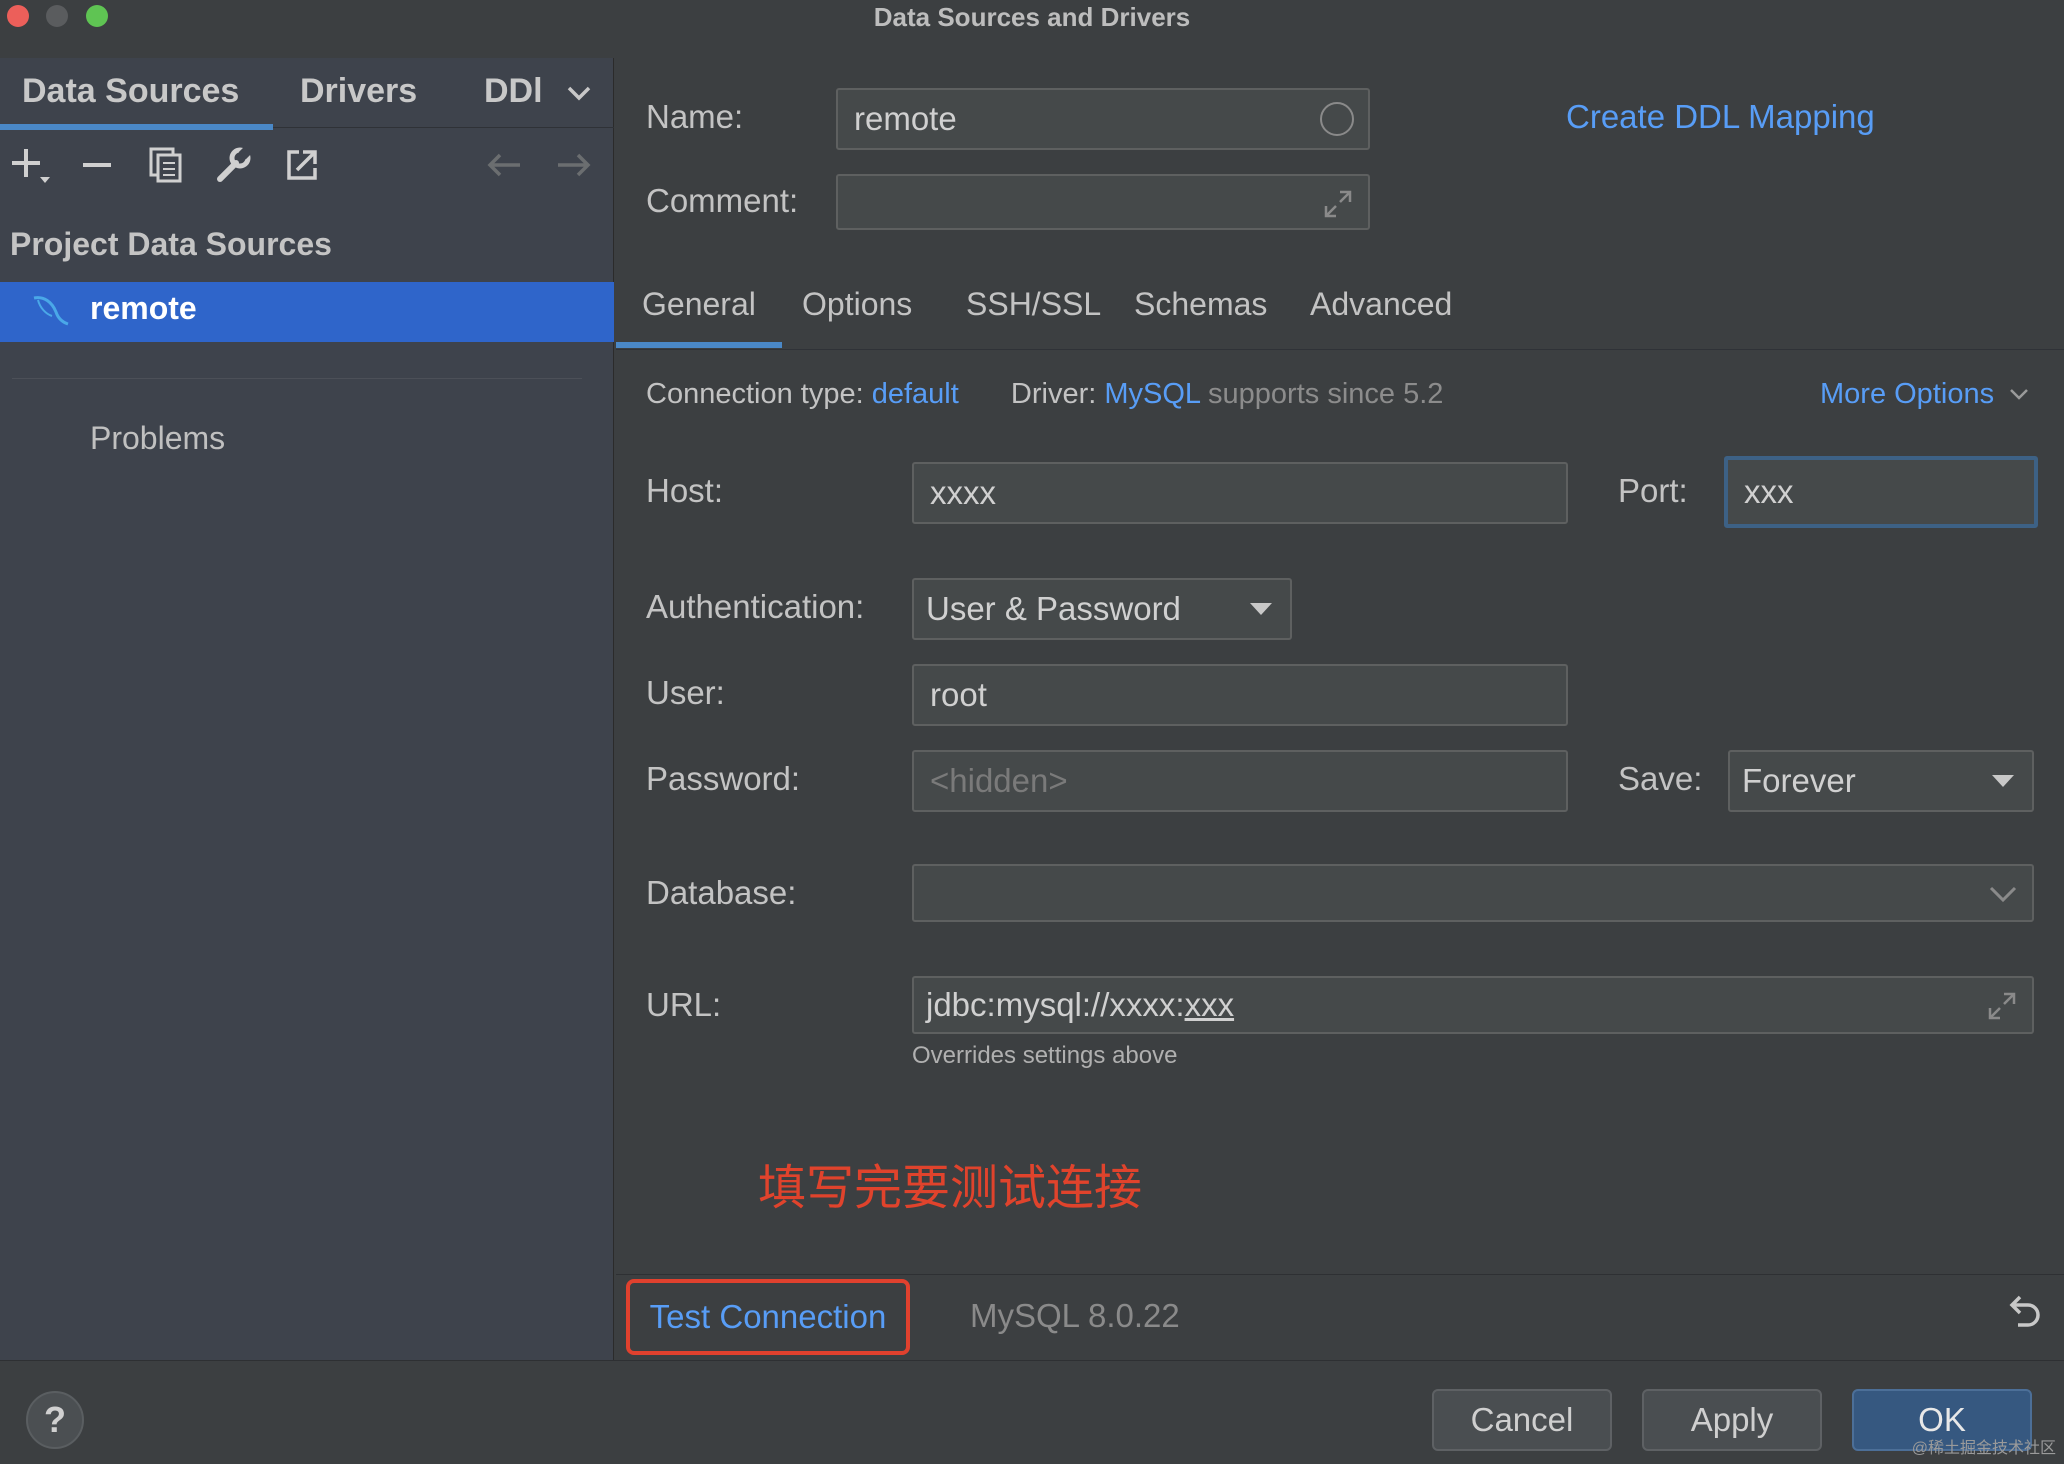 The image size is (2064, 1464). What do you see at coordinates (1720, 117) in the screenshot?
I see `create-ddl-mapping-link: Create DDL Mapping` at bounding box center [1720, 117].